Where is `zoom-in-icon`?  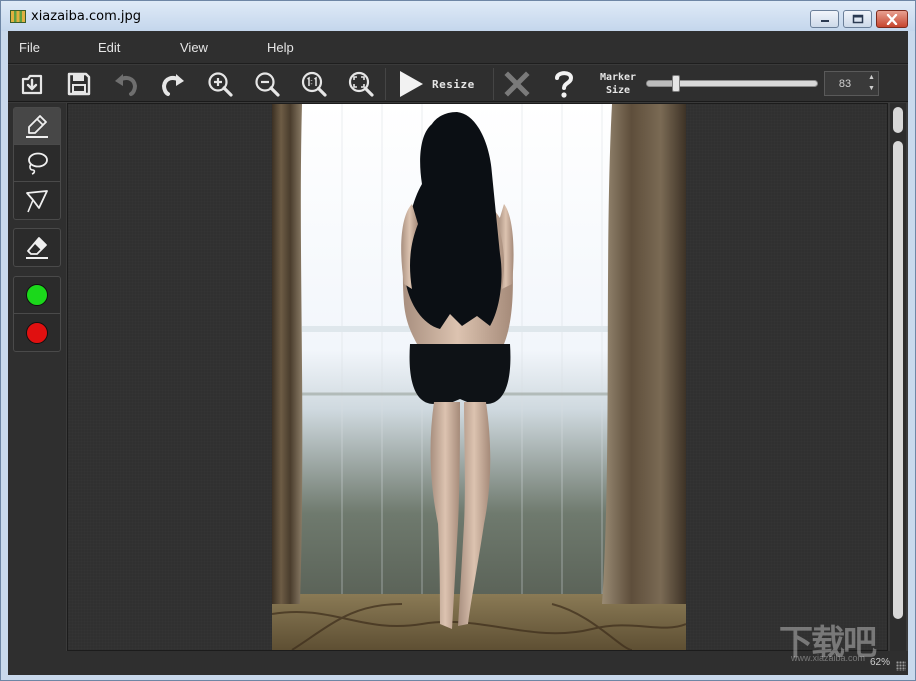
zoom-in-icon is located at coordinates (220, 84).